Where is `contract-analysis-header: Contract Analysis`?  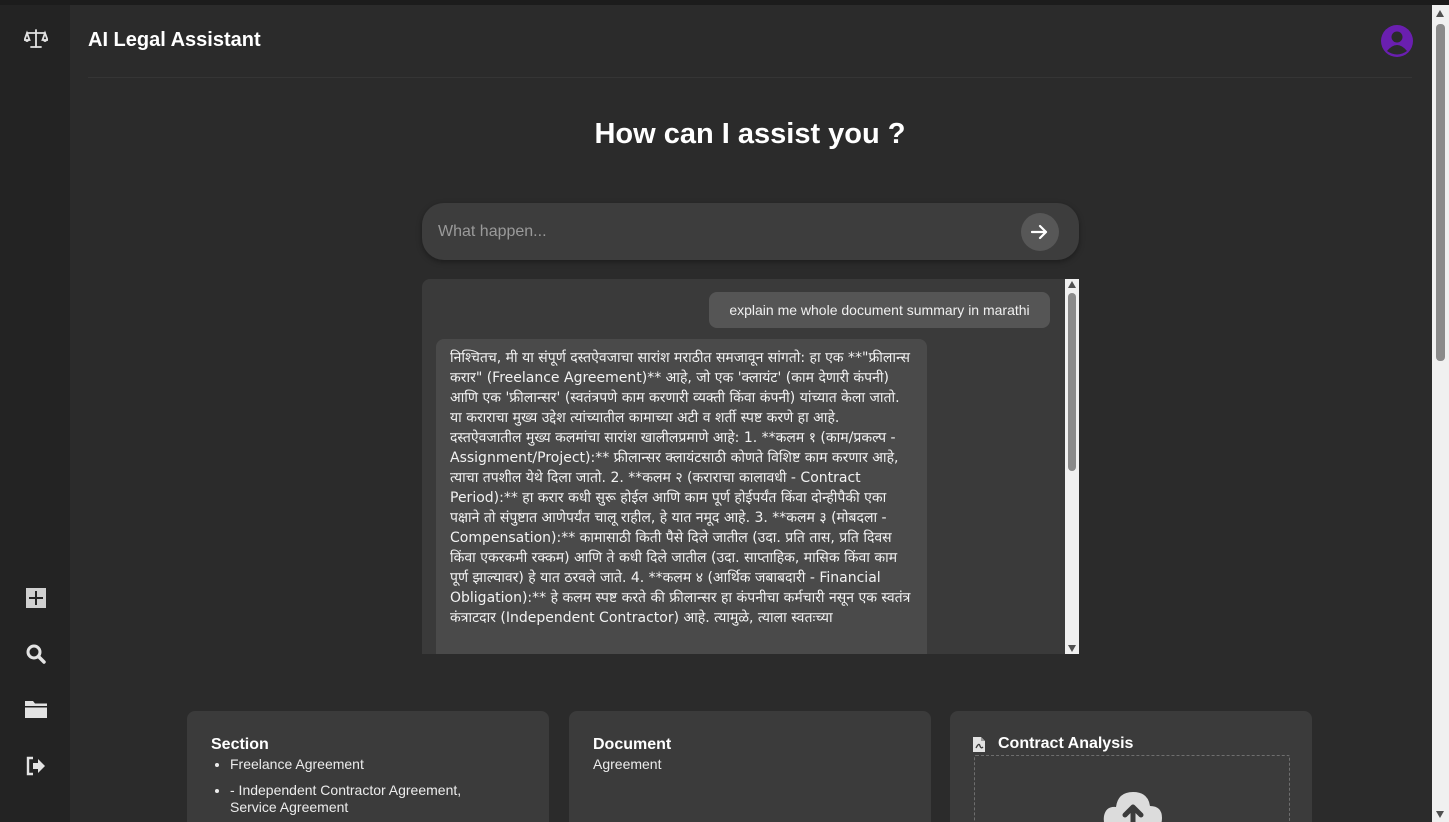
contract-analysis-header: Contract Analysis is located at coordinates (1052, 744).